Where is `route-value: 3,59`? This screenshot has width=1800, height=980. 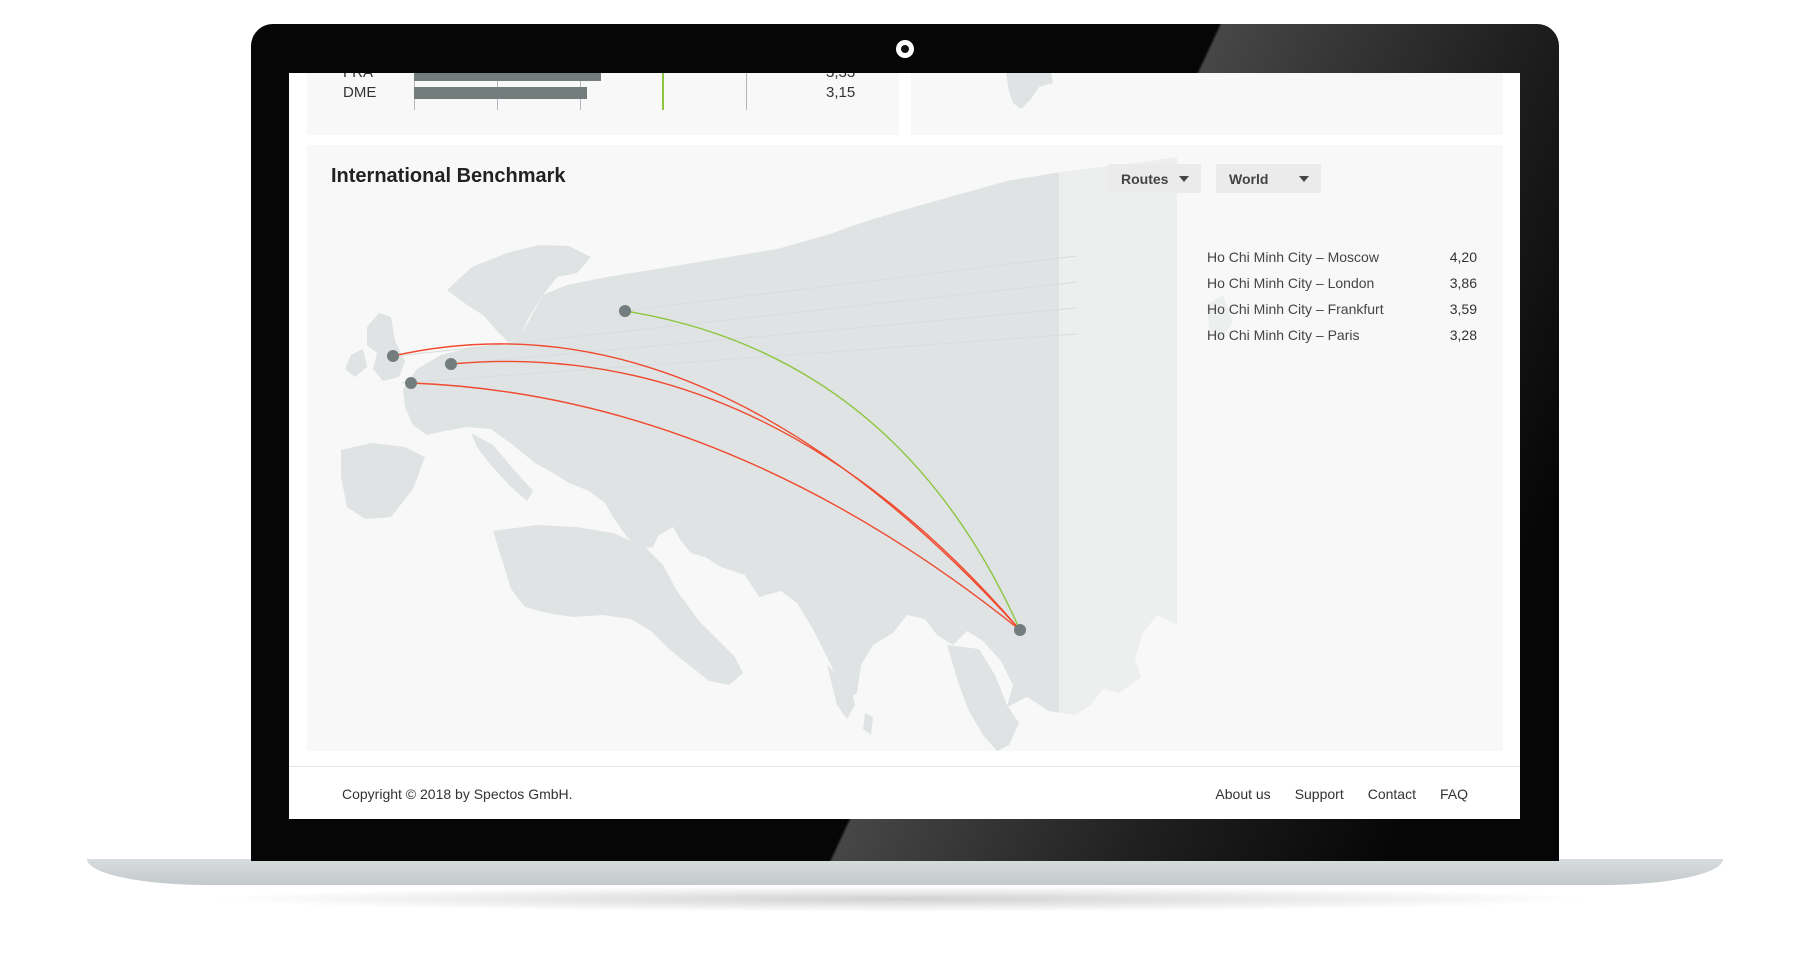 route-value: 3,59 is located at coordinates (1463, 309).